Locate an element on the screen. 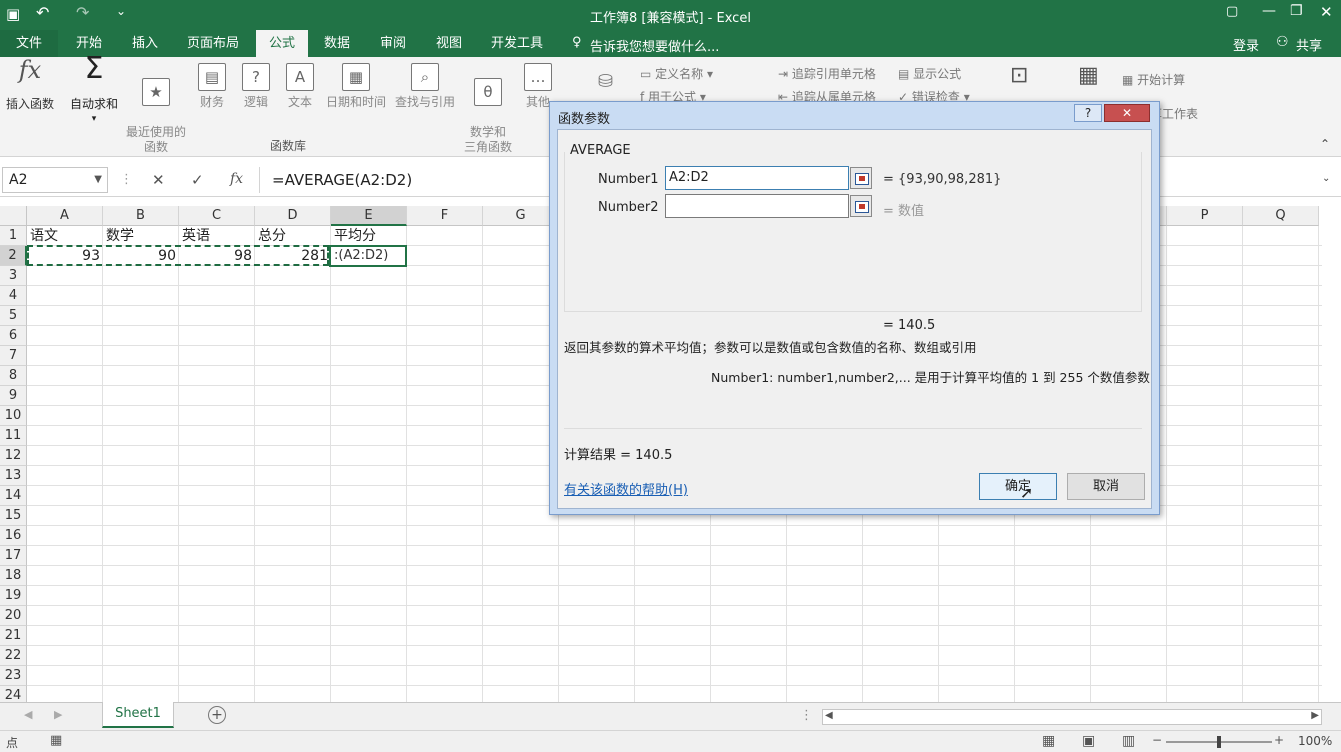  tab-review: 审阅 is located at coordinates (393, 43).